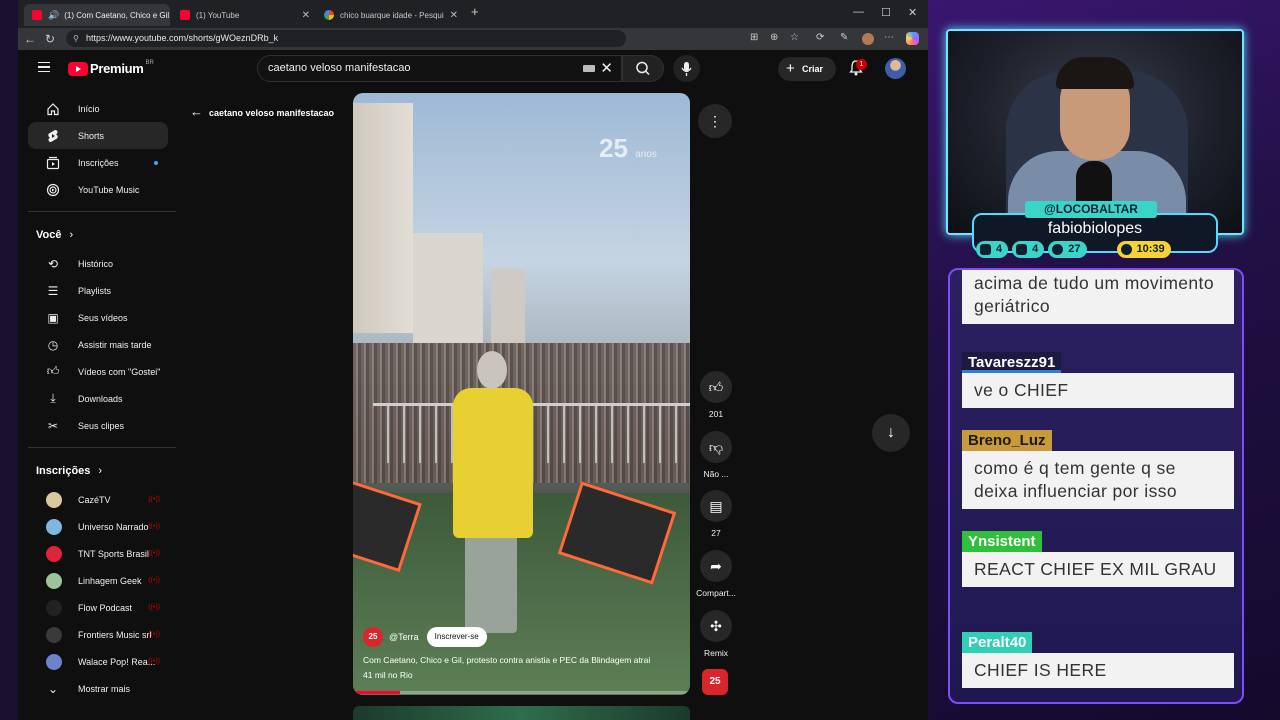 Image resolution: width=1280 pixels, height=720 pixels. What do you see at coordinates (98, 688) in the screenshot?
I see `show-more-button: ⌄ Mostrar mais` at bounding box center [98, 688].